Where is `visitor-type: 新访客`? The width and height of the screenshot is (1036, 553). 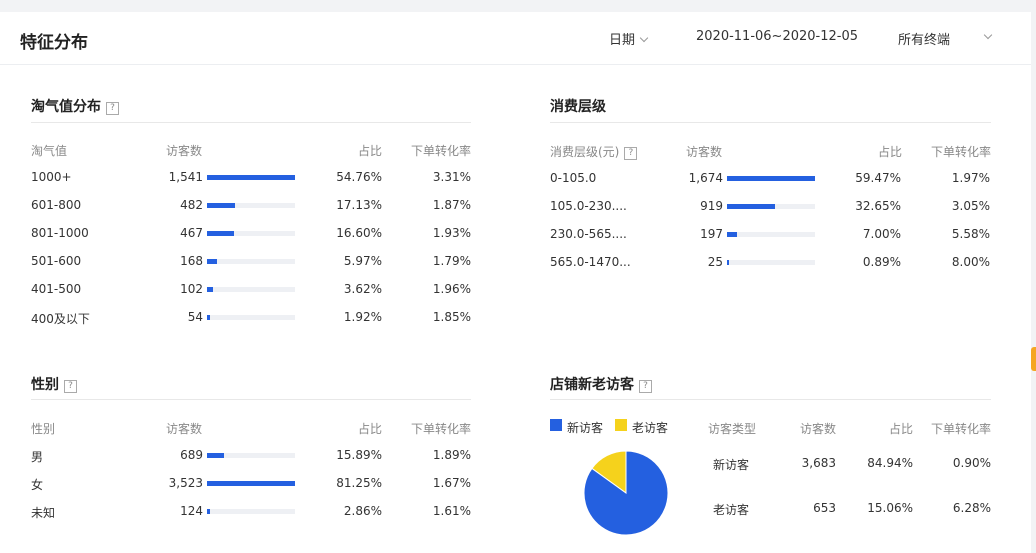
visitor-type: 新访客 is located at coordinates (731, 465).